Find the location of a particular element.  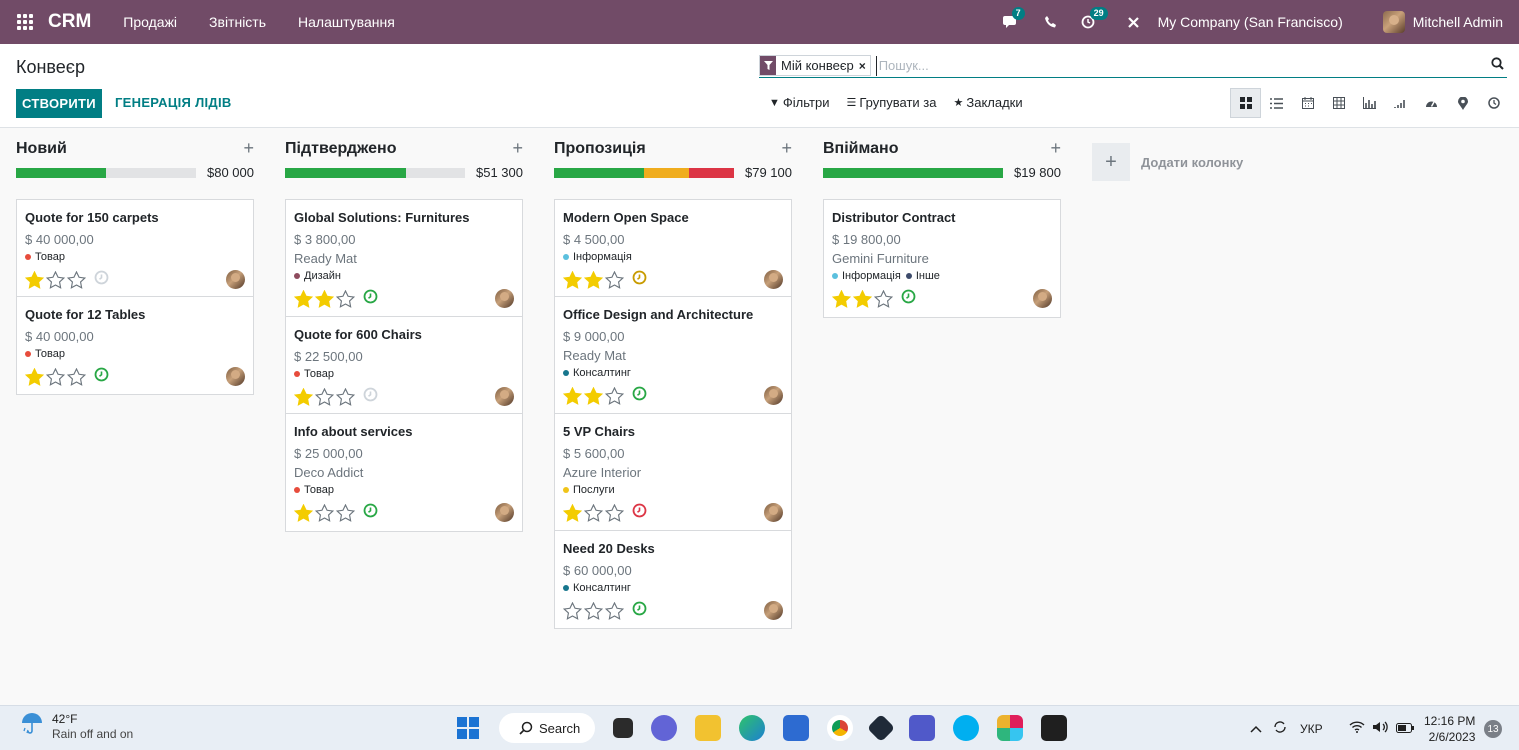

battery-icon is located at coordinates (1404, 729).